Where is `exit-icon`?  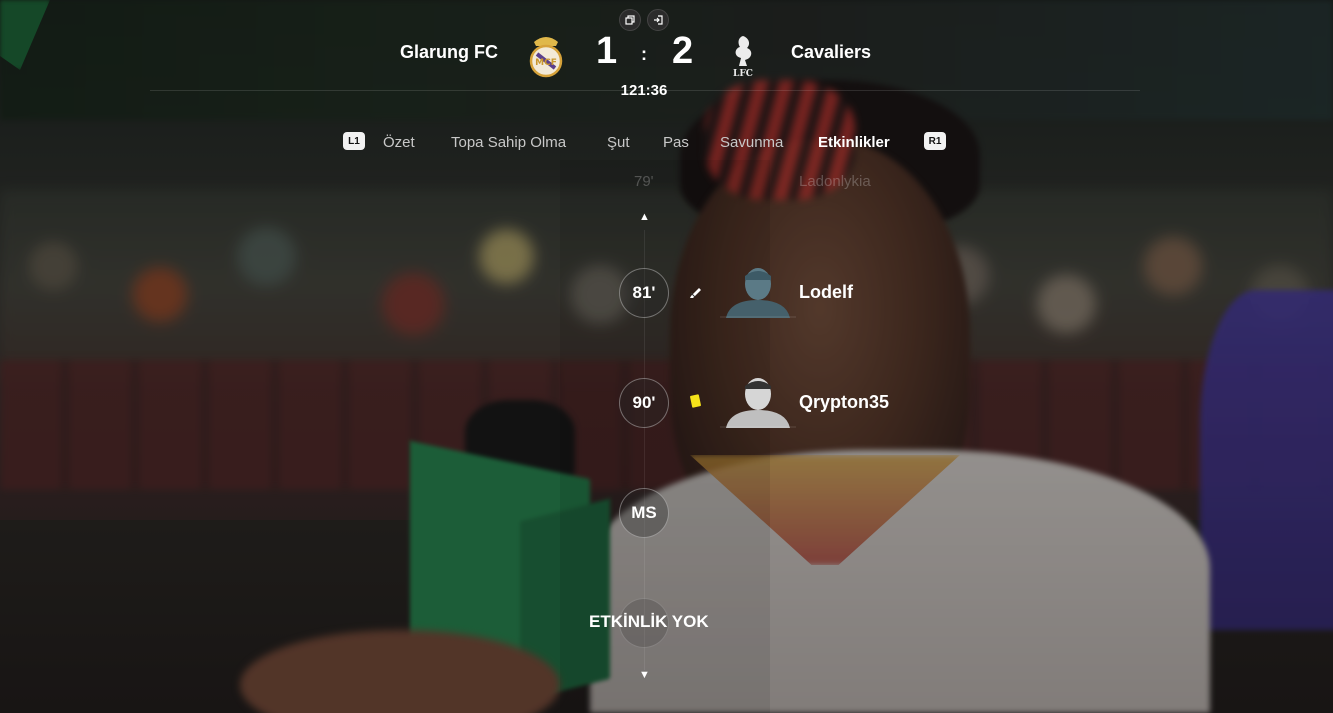 exit-icon is located at coordinates (658, 20).